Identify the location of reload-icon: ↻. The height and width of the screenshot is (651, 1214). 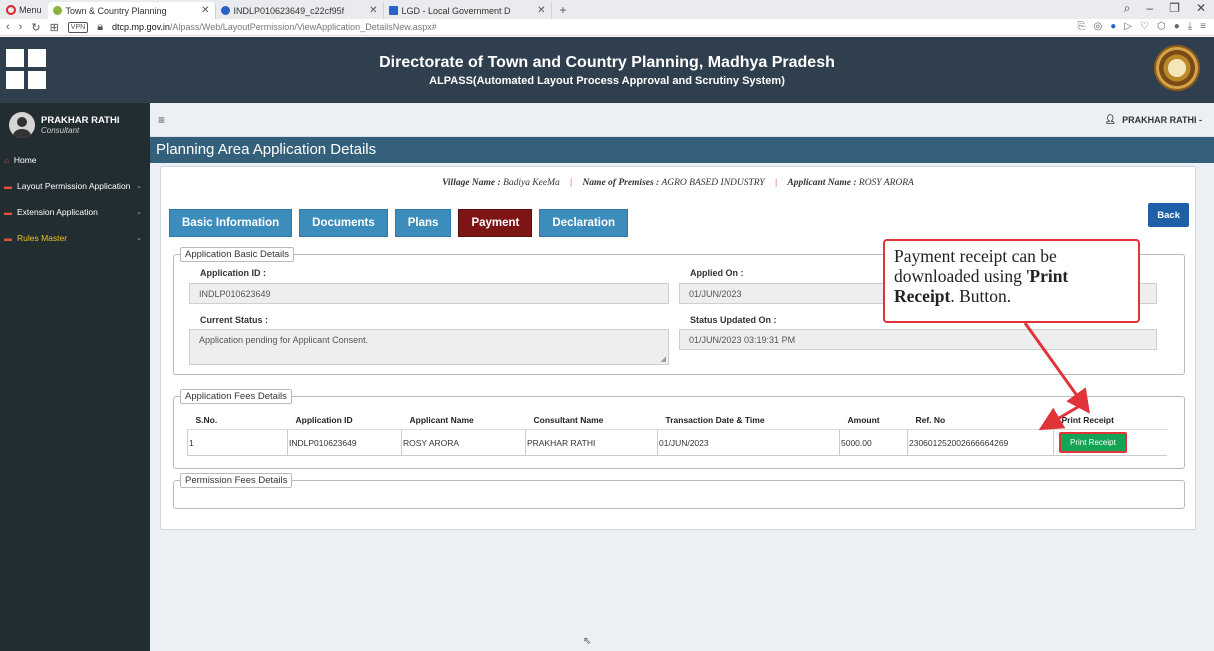
(35, 27).